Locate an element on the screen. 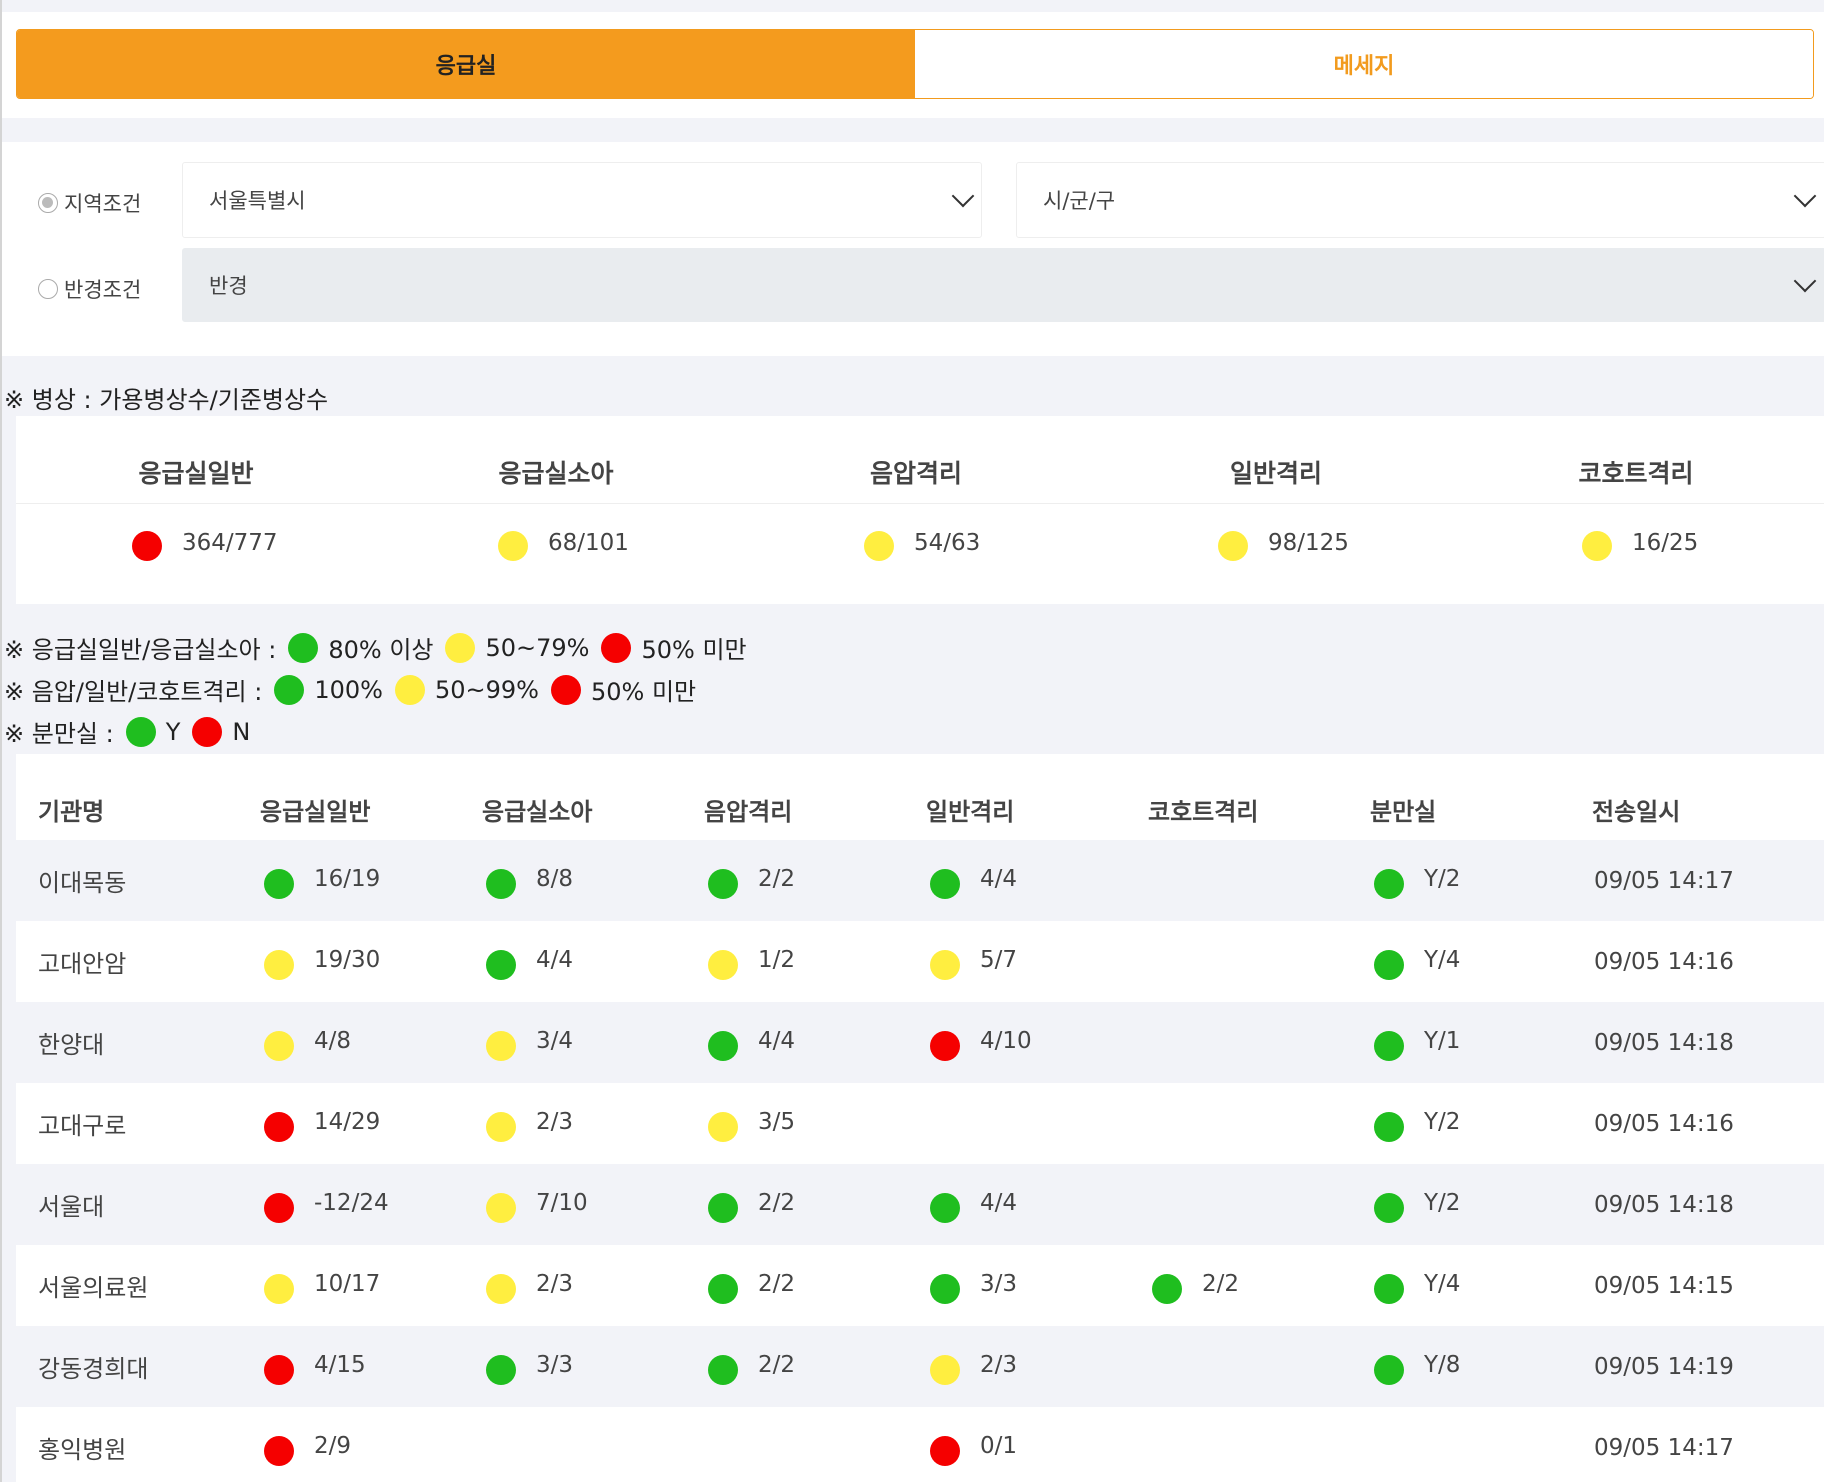  hospital-name: 이대목동 is located at coordinates (82, 883).